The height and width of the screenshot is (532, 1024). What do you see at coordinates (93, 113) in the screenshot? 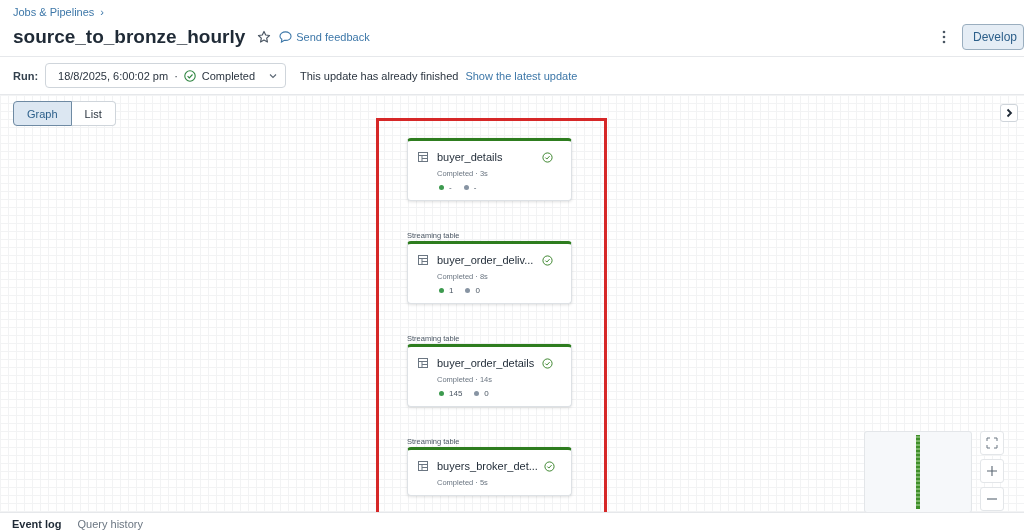
I see `view-tab: List` at bounding box center [93, 113].